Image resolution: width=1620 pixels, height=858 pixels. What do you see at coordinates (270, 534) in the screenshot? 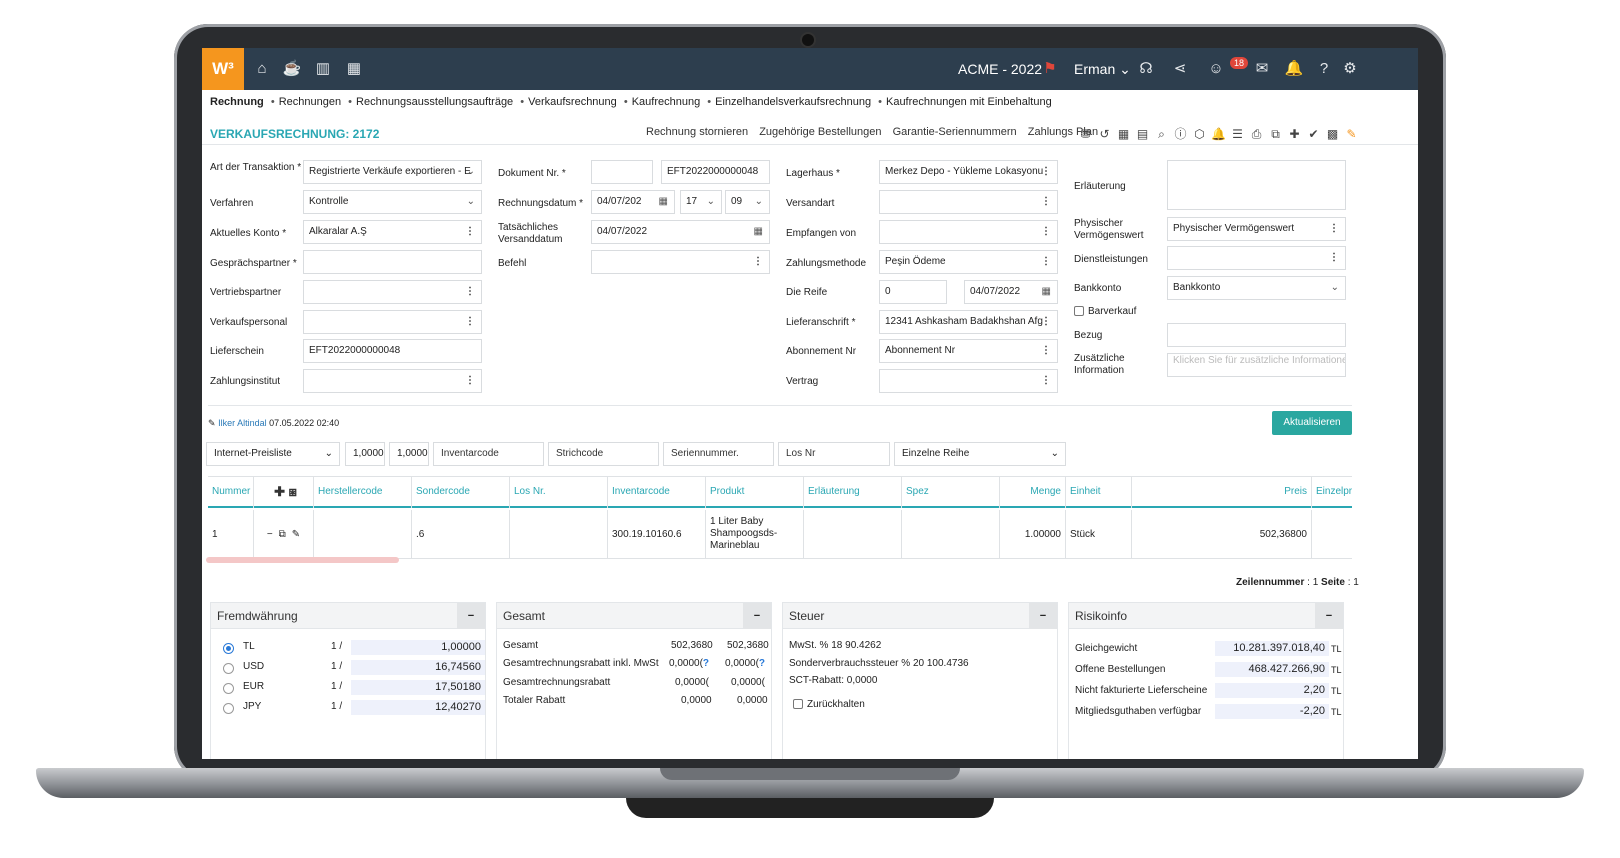
I see `minus-icon: −` at bounding box center [270, 534].